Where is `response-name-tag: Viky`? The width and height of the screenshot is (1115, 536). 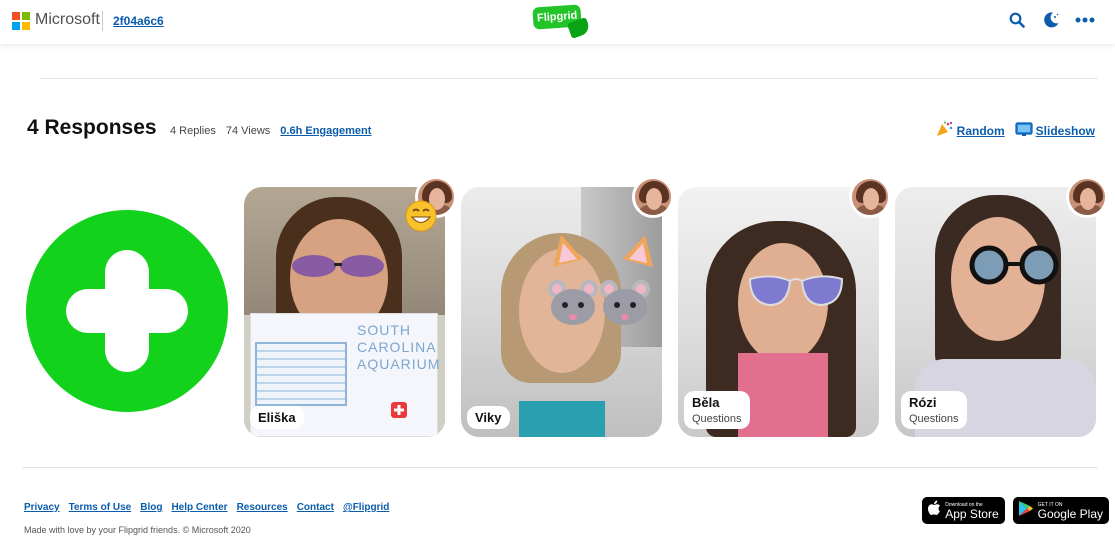 response-name-tag: Viky is located at coordinates (488, 417).